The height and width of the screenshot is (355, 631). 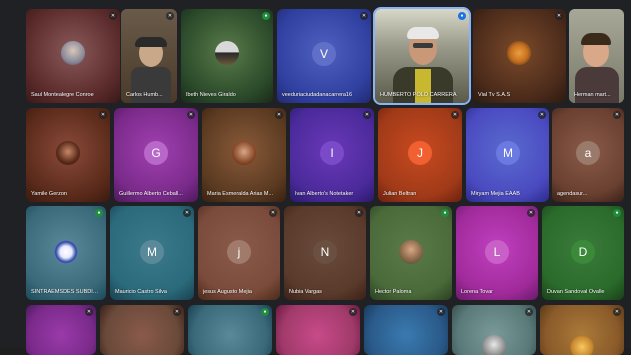 I want to click on participant-name: Miryam Mejia EAAB, so click(x=495, y=194).